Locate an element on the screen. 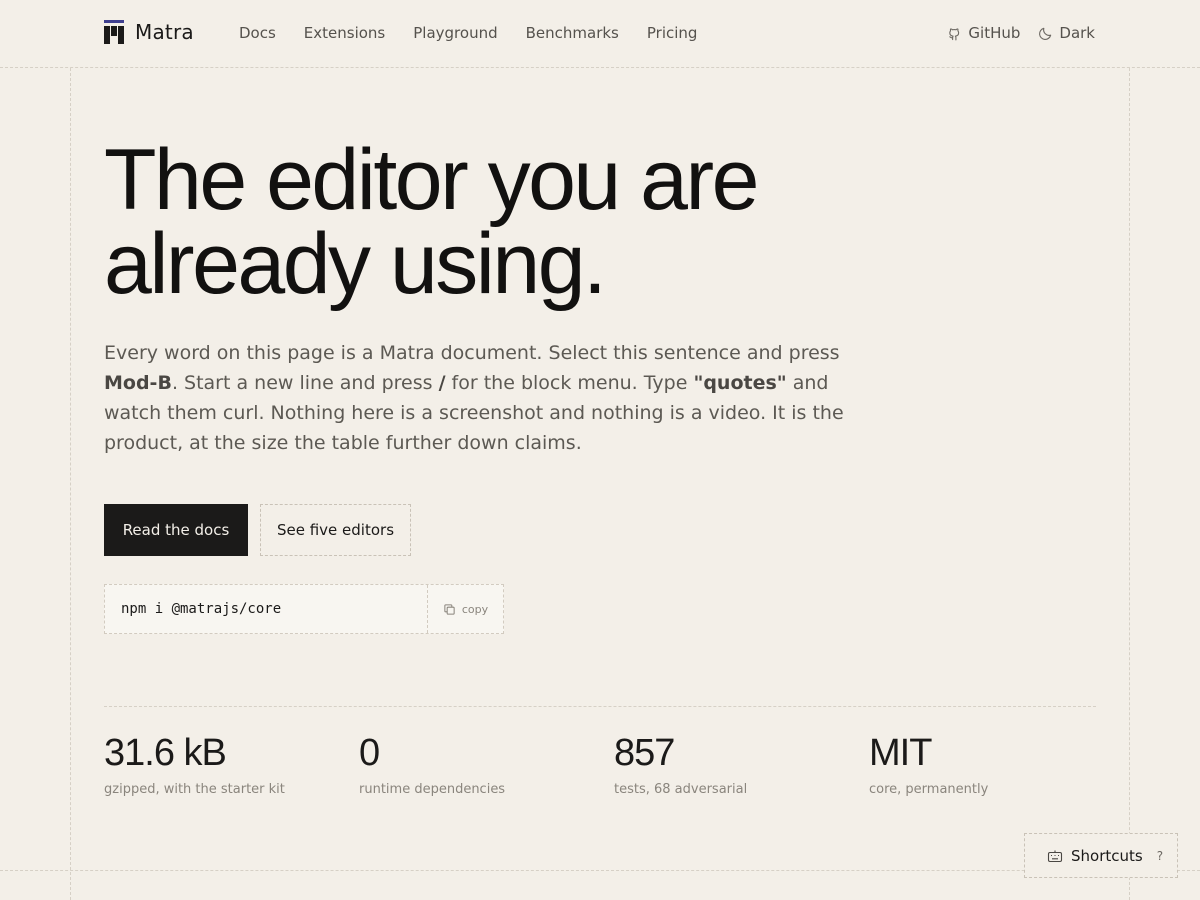  read-docs-button: Read the docs is located at coordinates (176, 530).